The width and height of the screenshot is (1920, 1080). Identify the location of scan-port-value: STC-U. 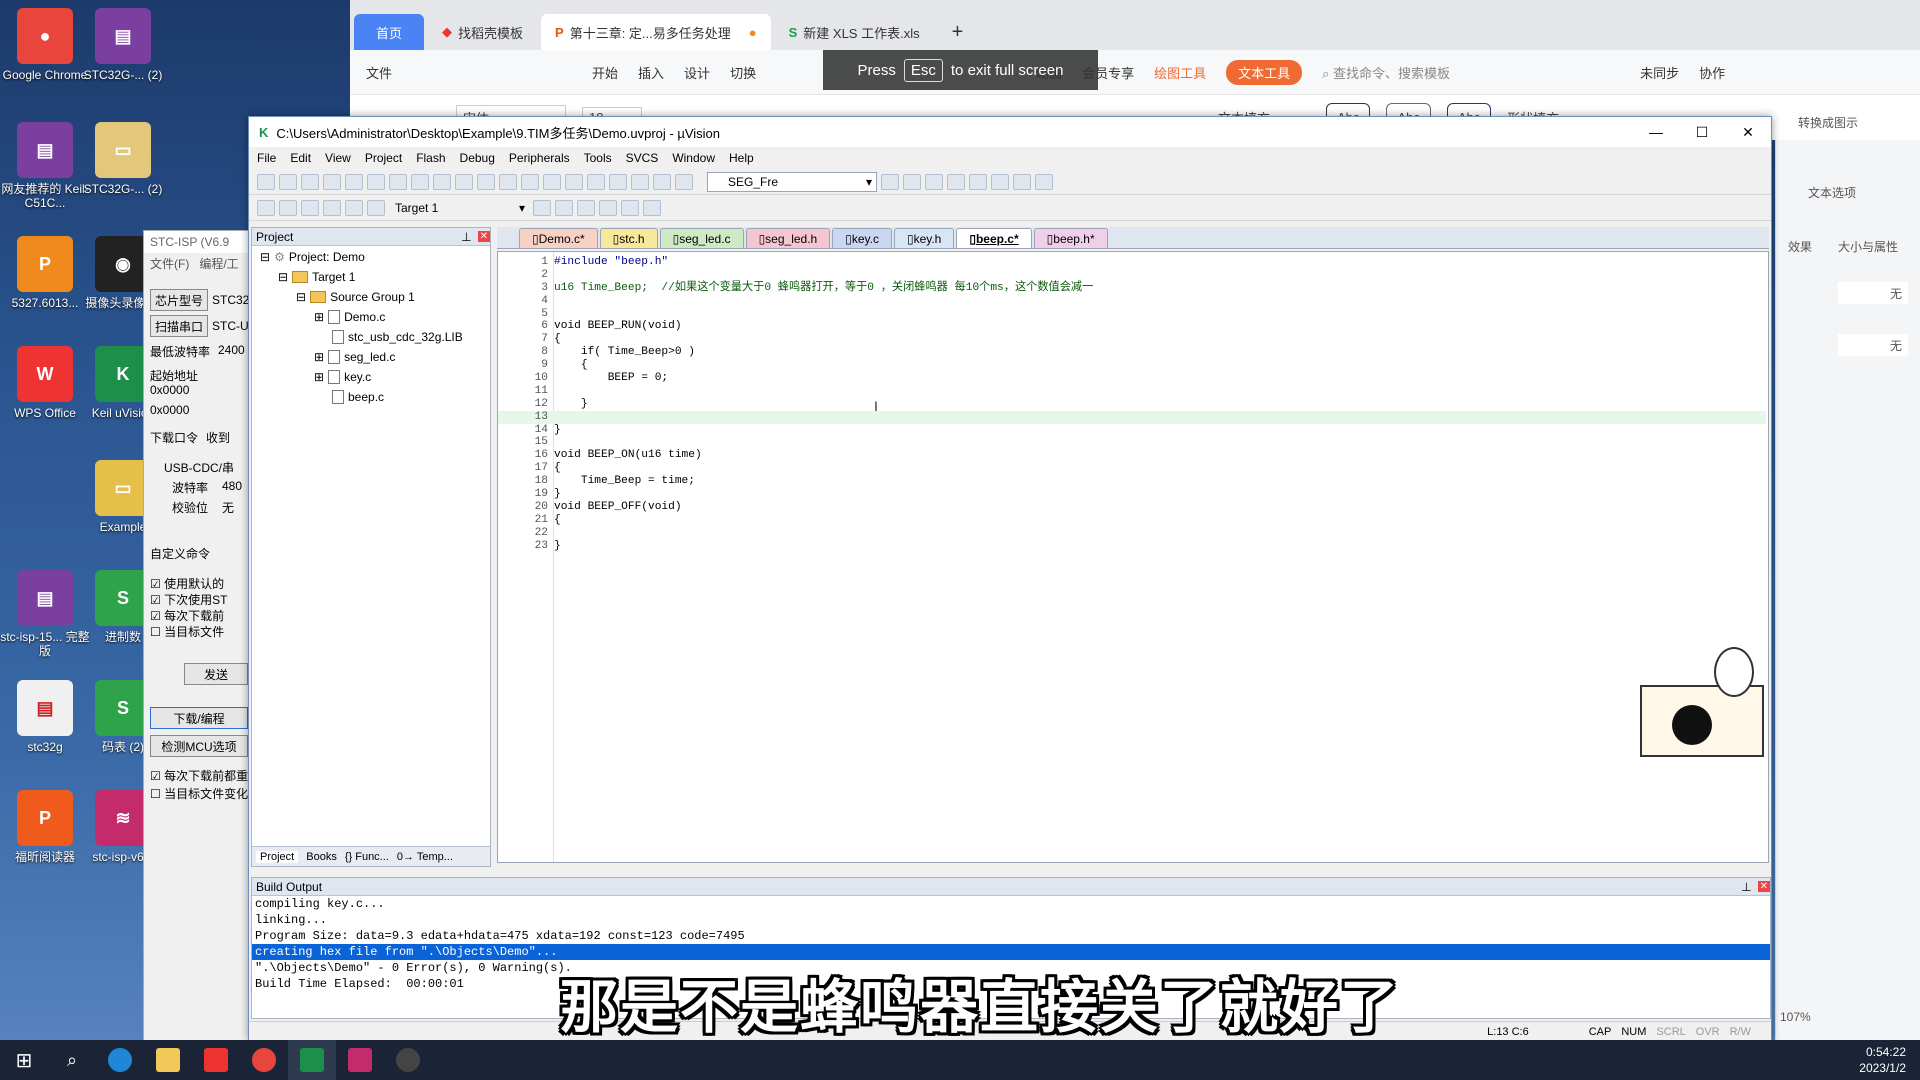
(230, 326).